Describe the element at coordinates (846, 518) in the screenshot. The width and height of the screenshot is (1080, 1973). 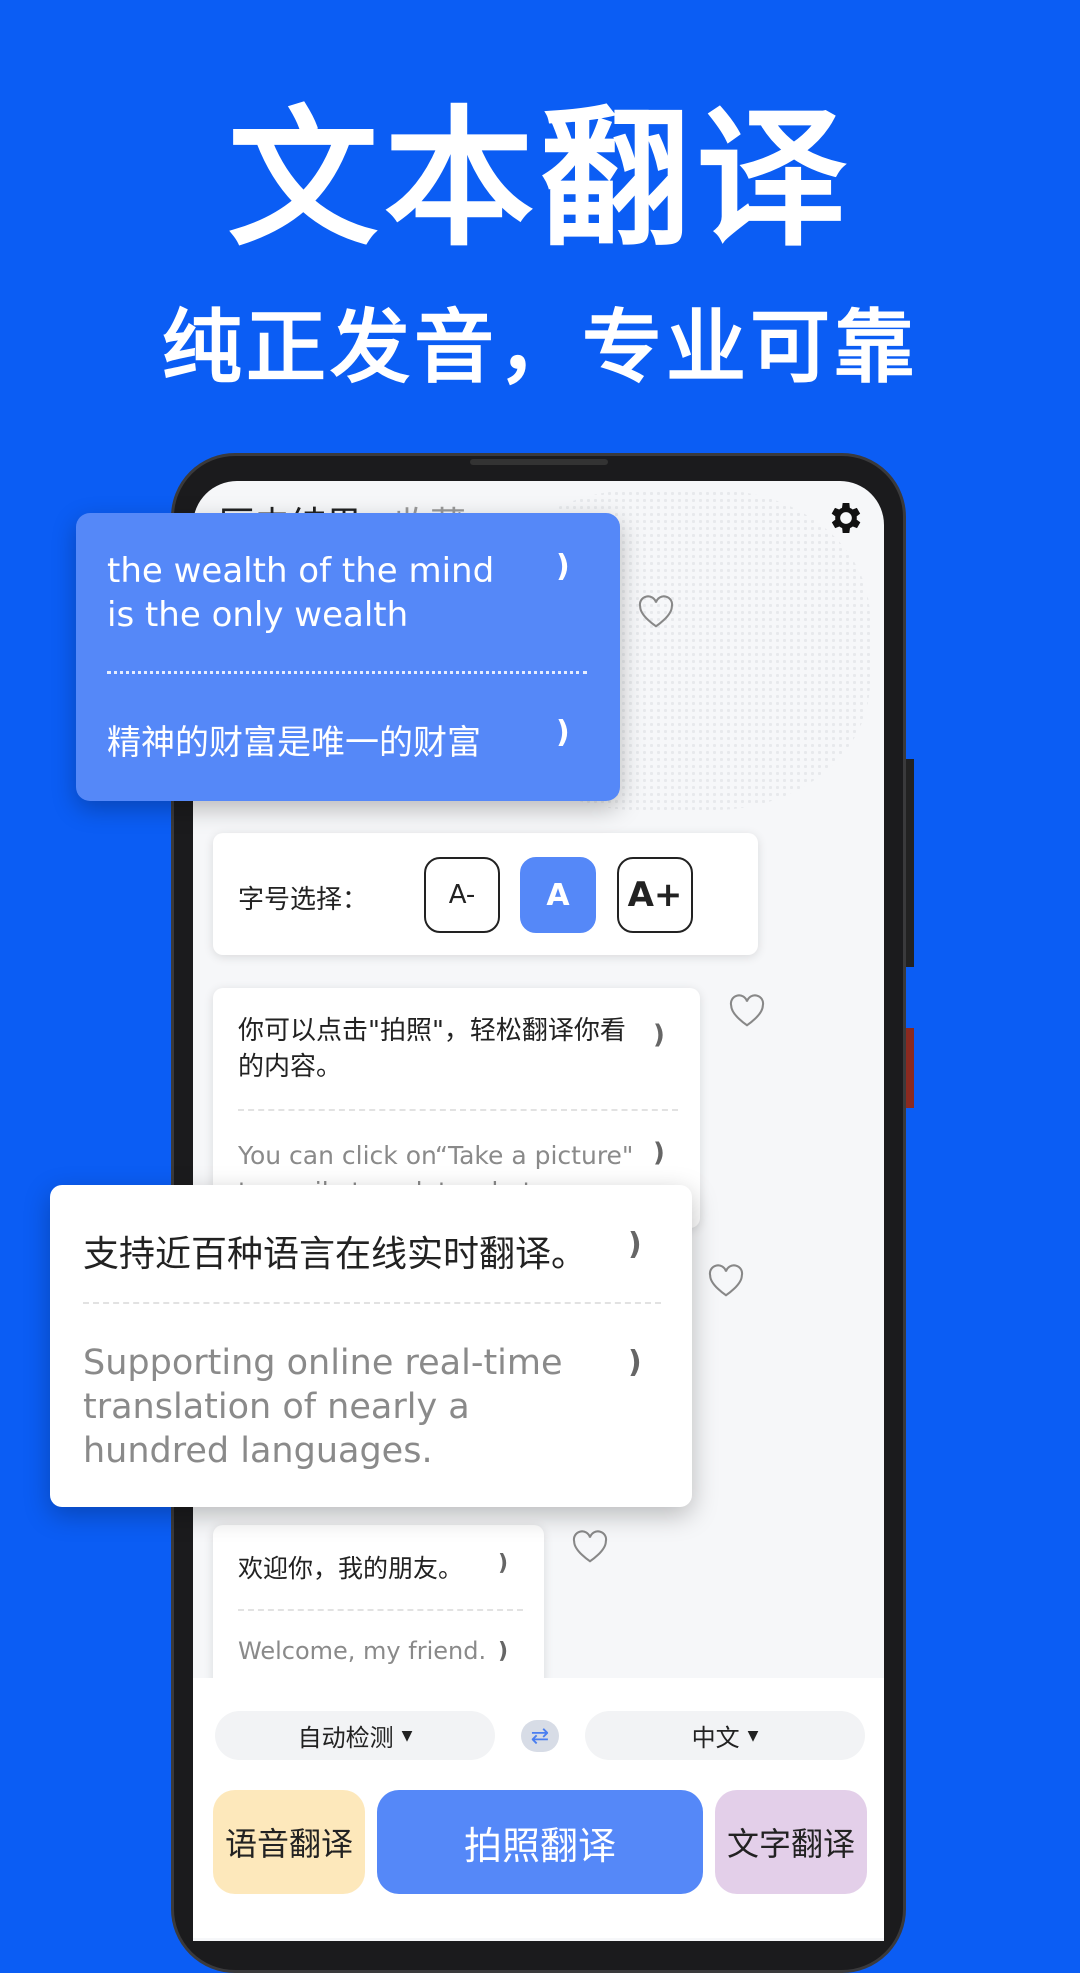
I see `gear-icon` at that location.